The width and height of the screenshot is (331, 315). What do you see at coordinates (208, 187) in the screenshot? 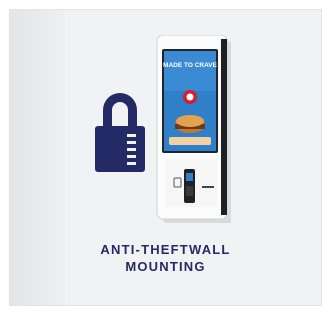
I see `receipt-slot` at bounding box center [208, 187].